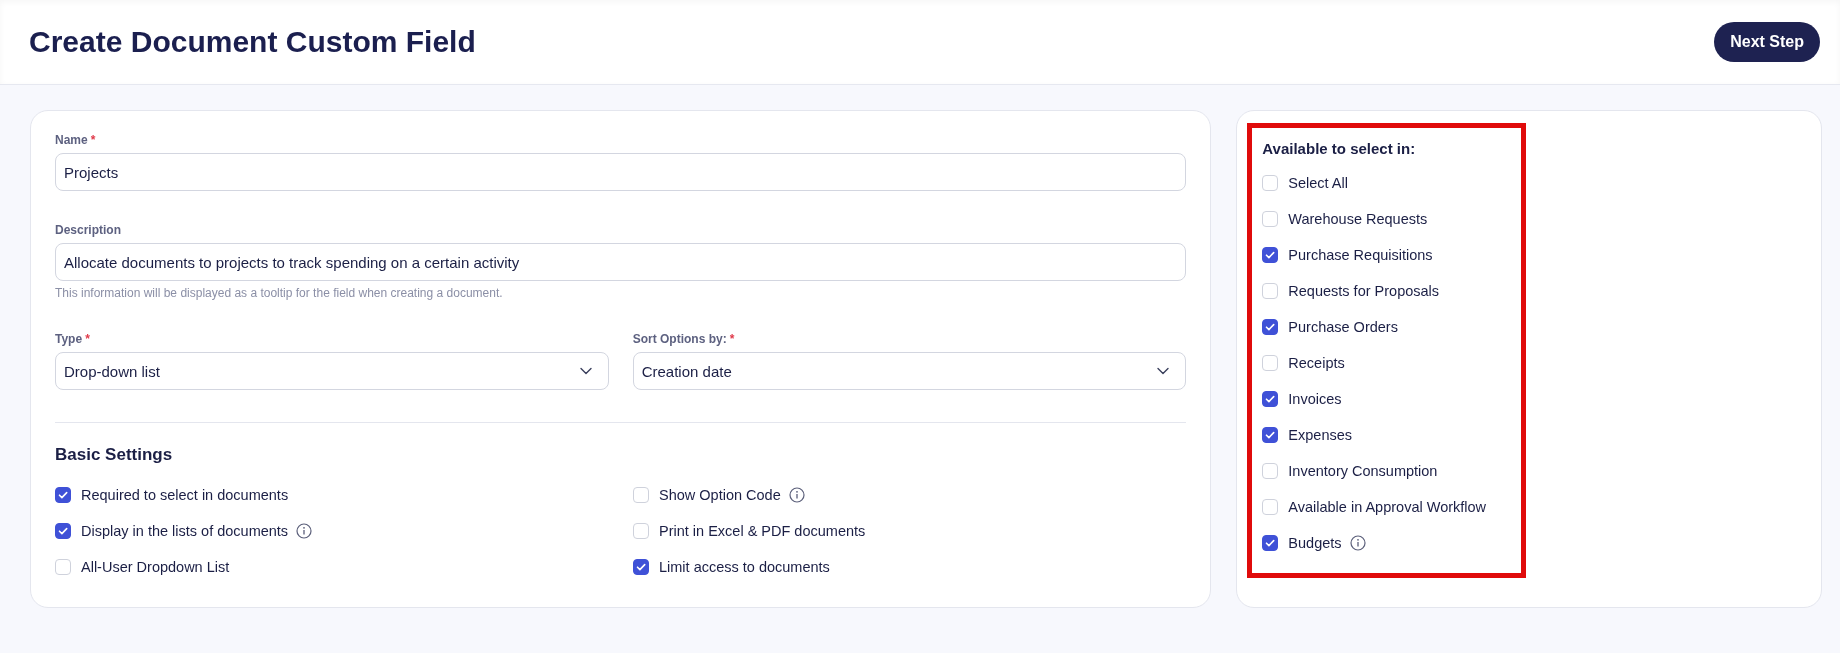  What do you see at coordinates (1363, 471) in the screenshot?
I see `checkbox-label: Inventory Consumption` at bounding box center [1363, 471].